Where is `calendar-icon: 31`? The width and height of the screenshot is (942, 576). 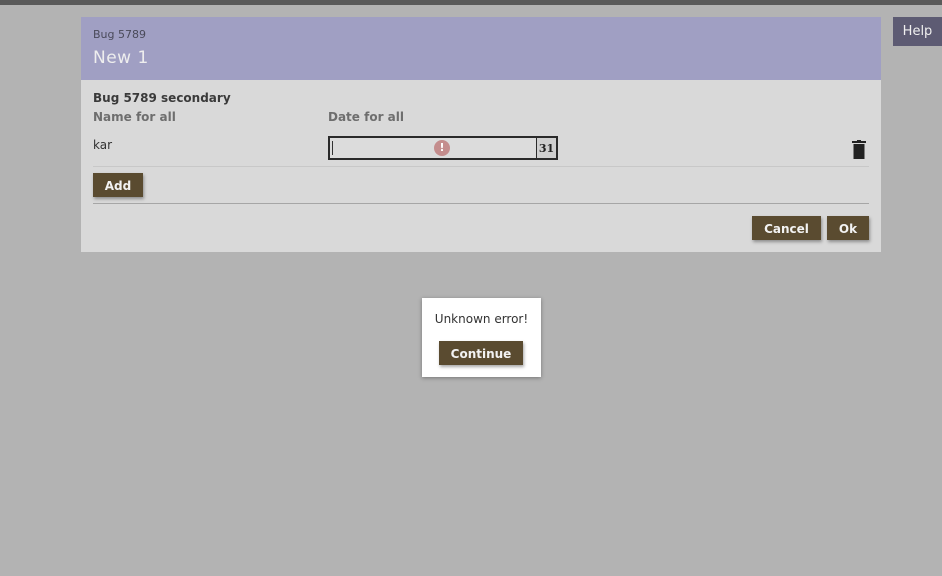 calendar-icon: 31 is located at coordinates (546, 148).